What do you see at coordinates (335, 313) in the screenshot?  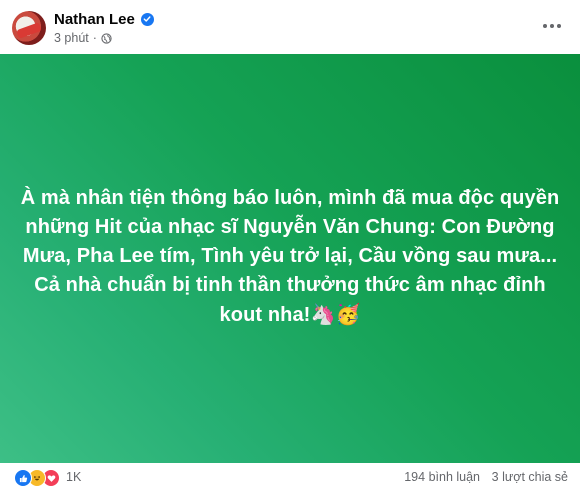 I see `unicorn-party-emoji: 🦄🥳` at bounding box center [335, 313].